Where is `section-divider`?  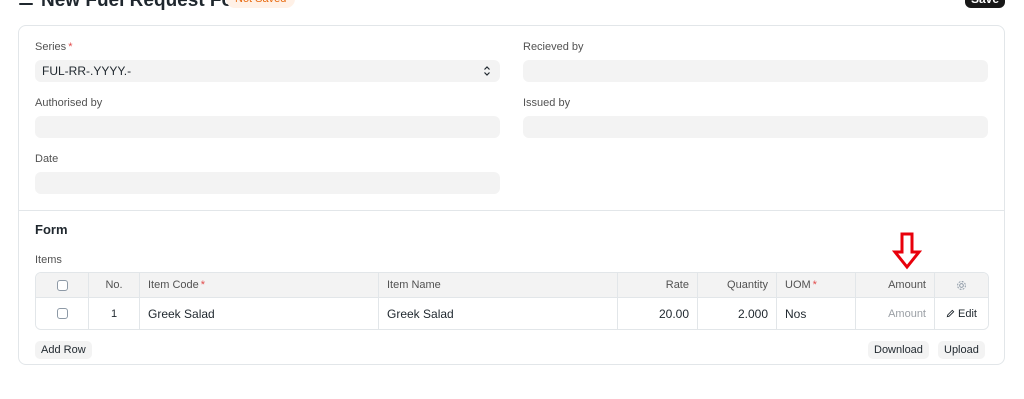
section-divider is located at coordinates (511, 210).